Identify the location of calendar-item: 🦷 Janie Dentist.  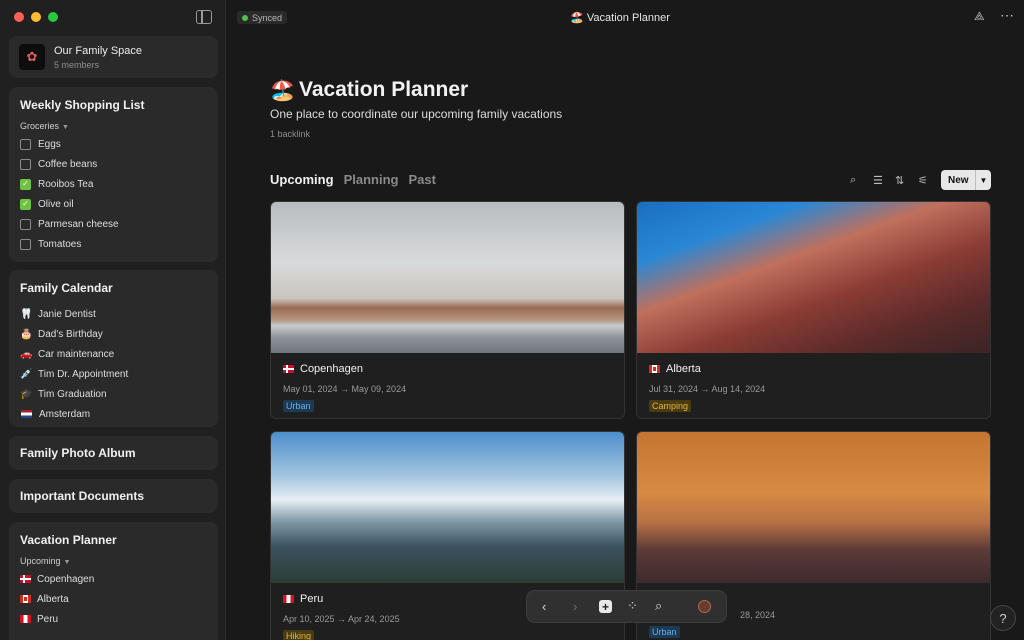
(113, 314).